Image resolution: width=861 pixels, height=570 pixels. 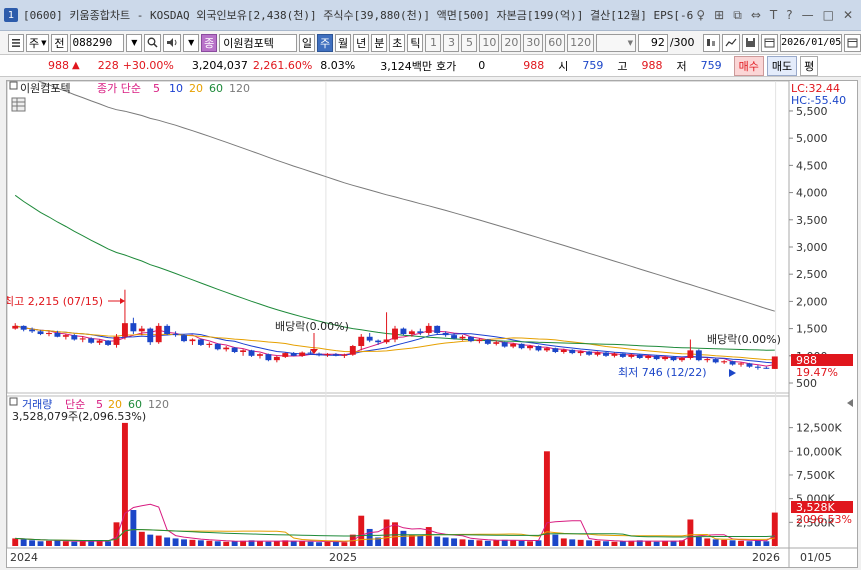 I want to click on open-label: 시, so click(x=563, y=66).